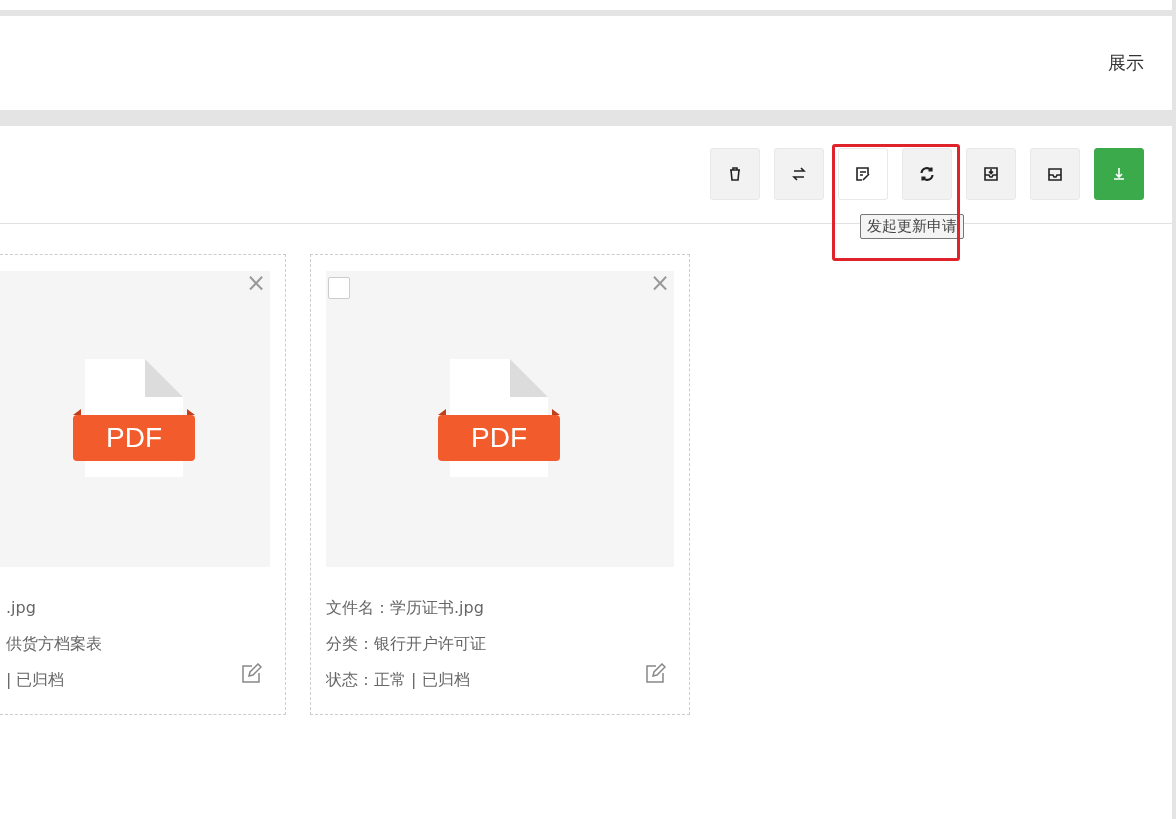 The height and width of the screenshot is (819, 1176). What do you see at coordinates (54, 644) in the screenshot?
I see `file-info-text: 供货方档案表` at bounding box center [54, 644].